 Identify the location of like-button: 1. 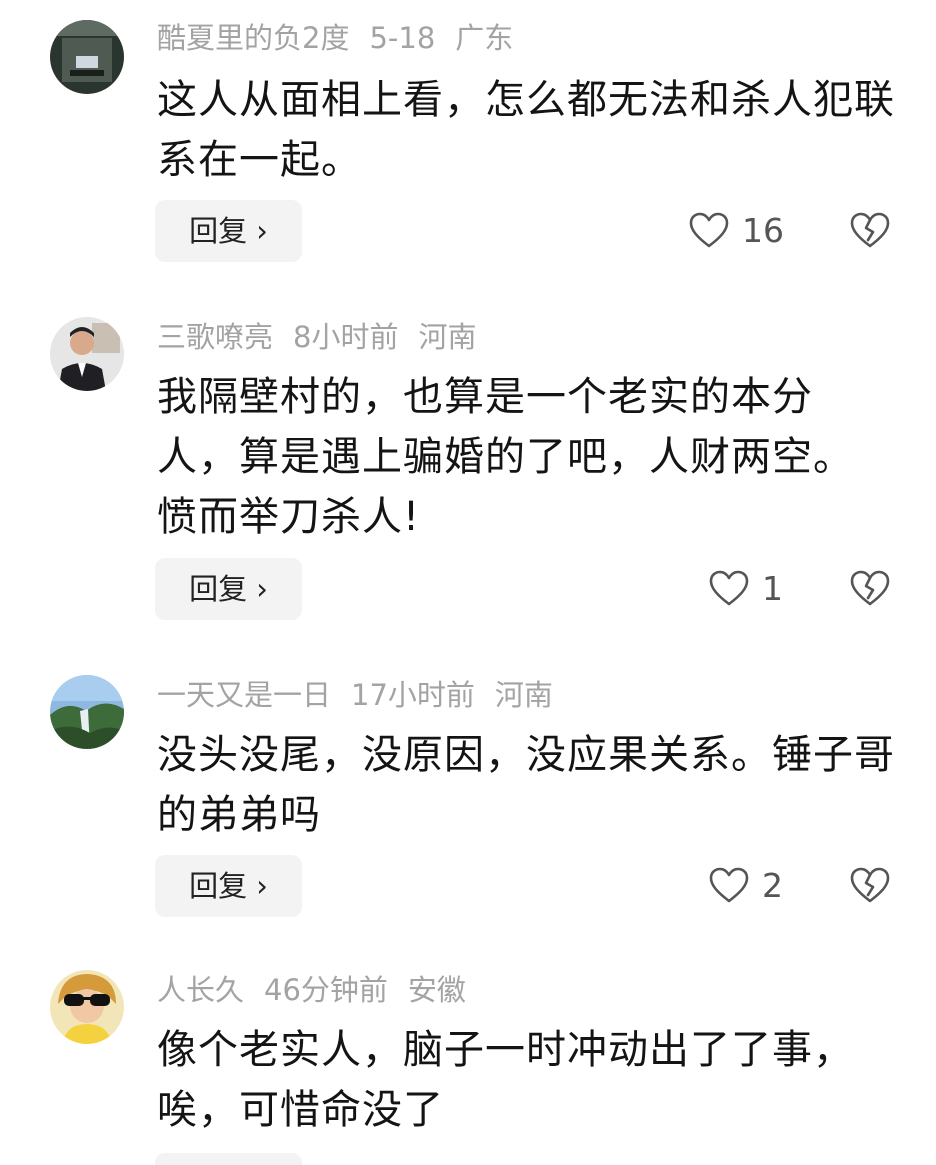
(745, 588).